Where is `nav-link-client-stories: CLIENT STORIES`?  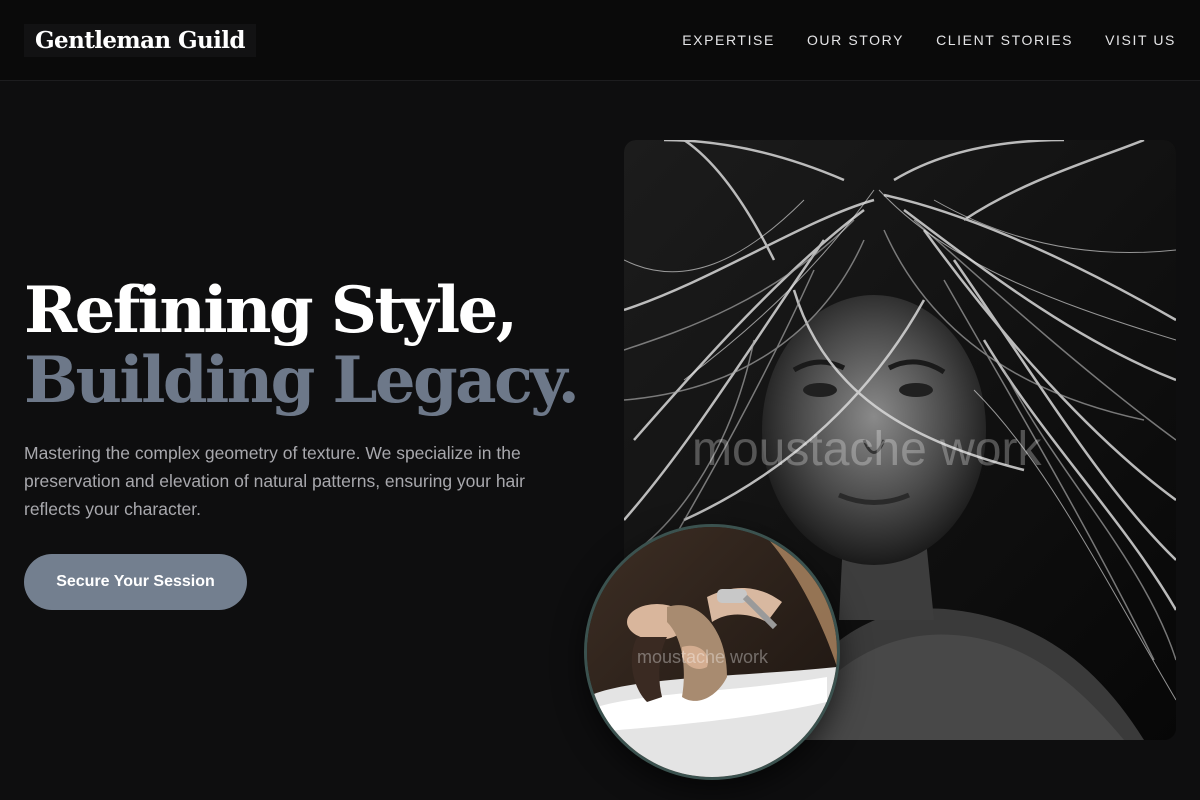 nav-link-client-stories: CLIENT STORIES is located at coordinates (1004, 40).